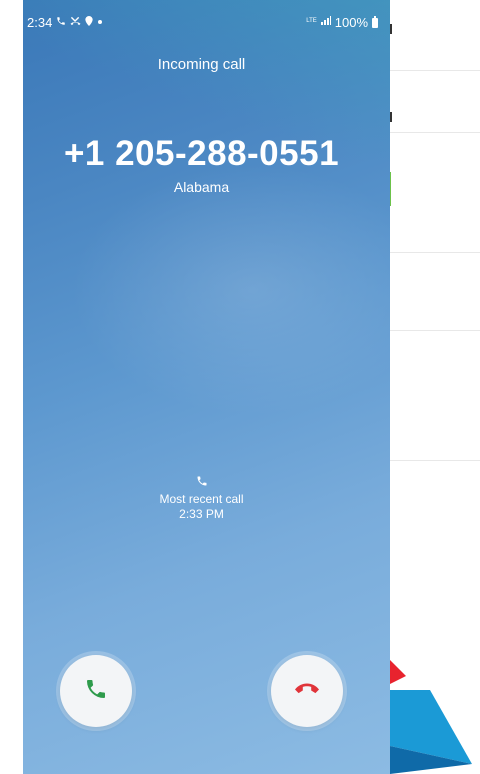  I want to click on phone-decline-icon, so click(307, 691).